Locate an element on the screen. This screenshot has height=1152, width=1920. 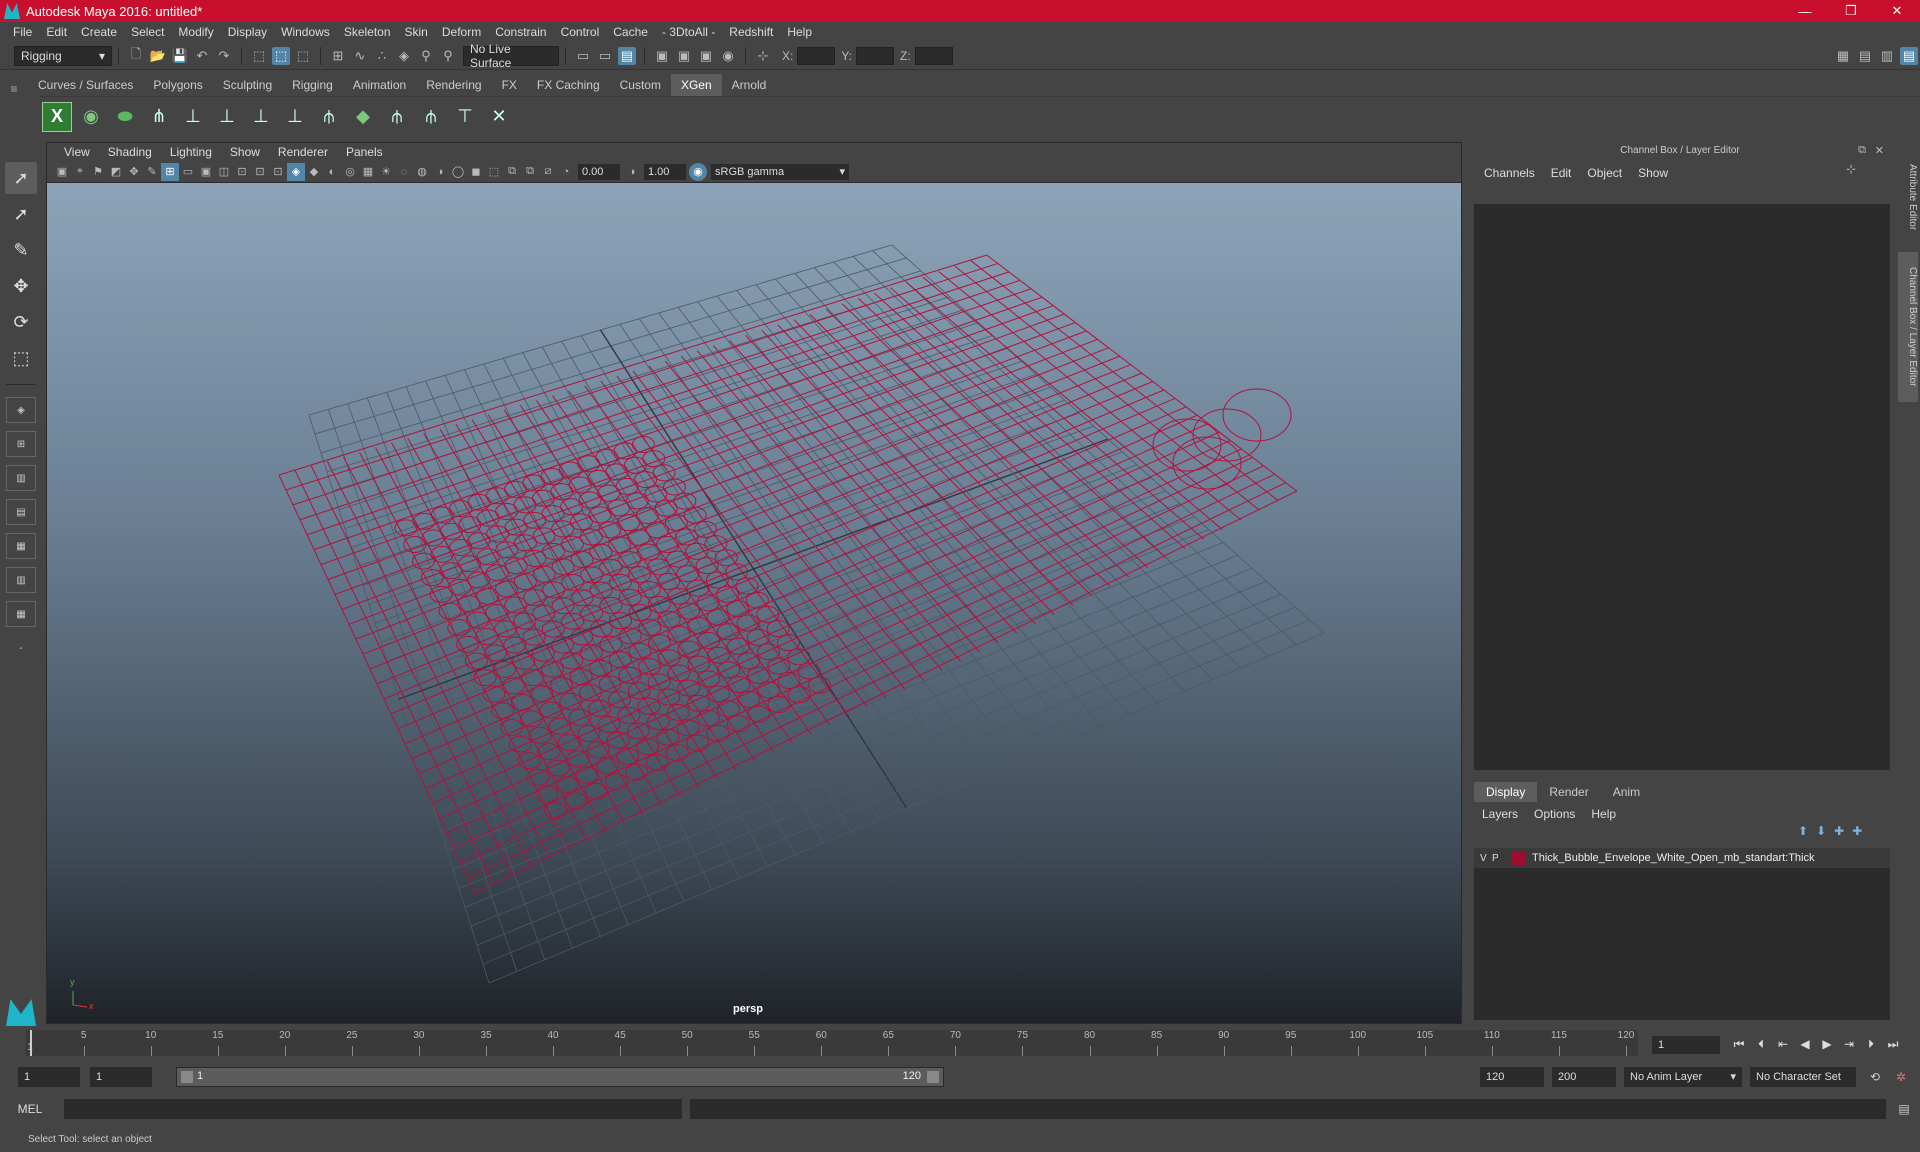
channel-box-area is located at coordinates (1682, 487).